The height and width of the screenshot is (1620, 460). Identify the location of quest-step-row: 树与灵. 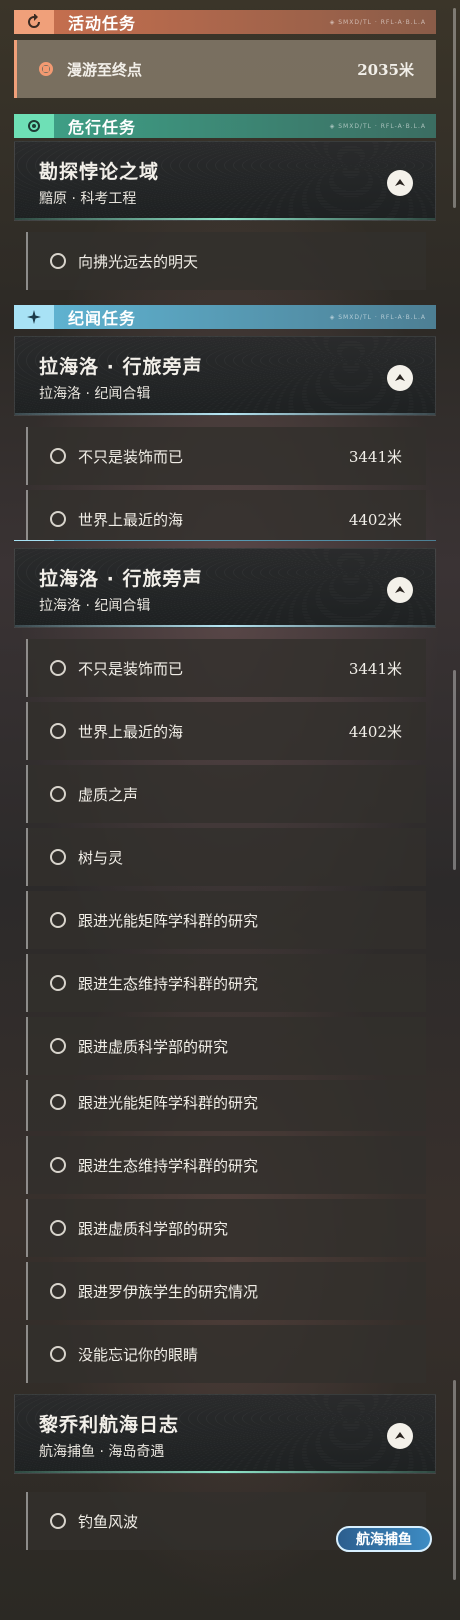
(226, 857).